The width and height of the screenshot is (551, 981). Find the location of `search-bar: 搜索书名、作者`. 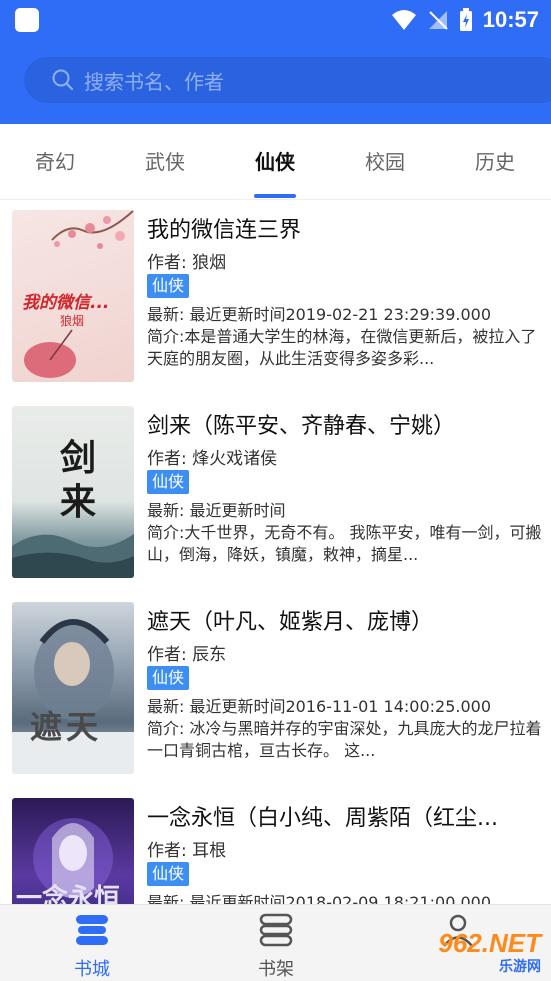

search-bar: 搜索书名、作者 is located at coordinates (287, 80).